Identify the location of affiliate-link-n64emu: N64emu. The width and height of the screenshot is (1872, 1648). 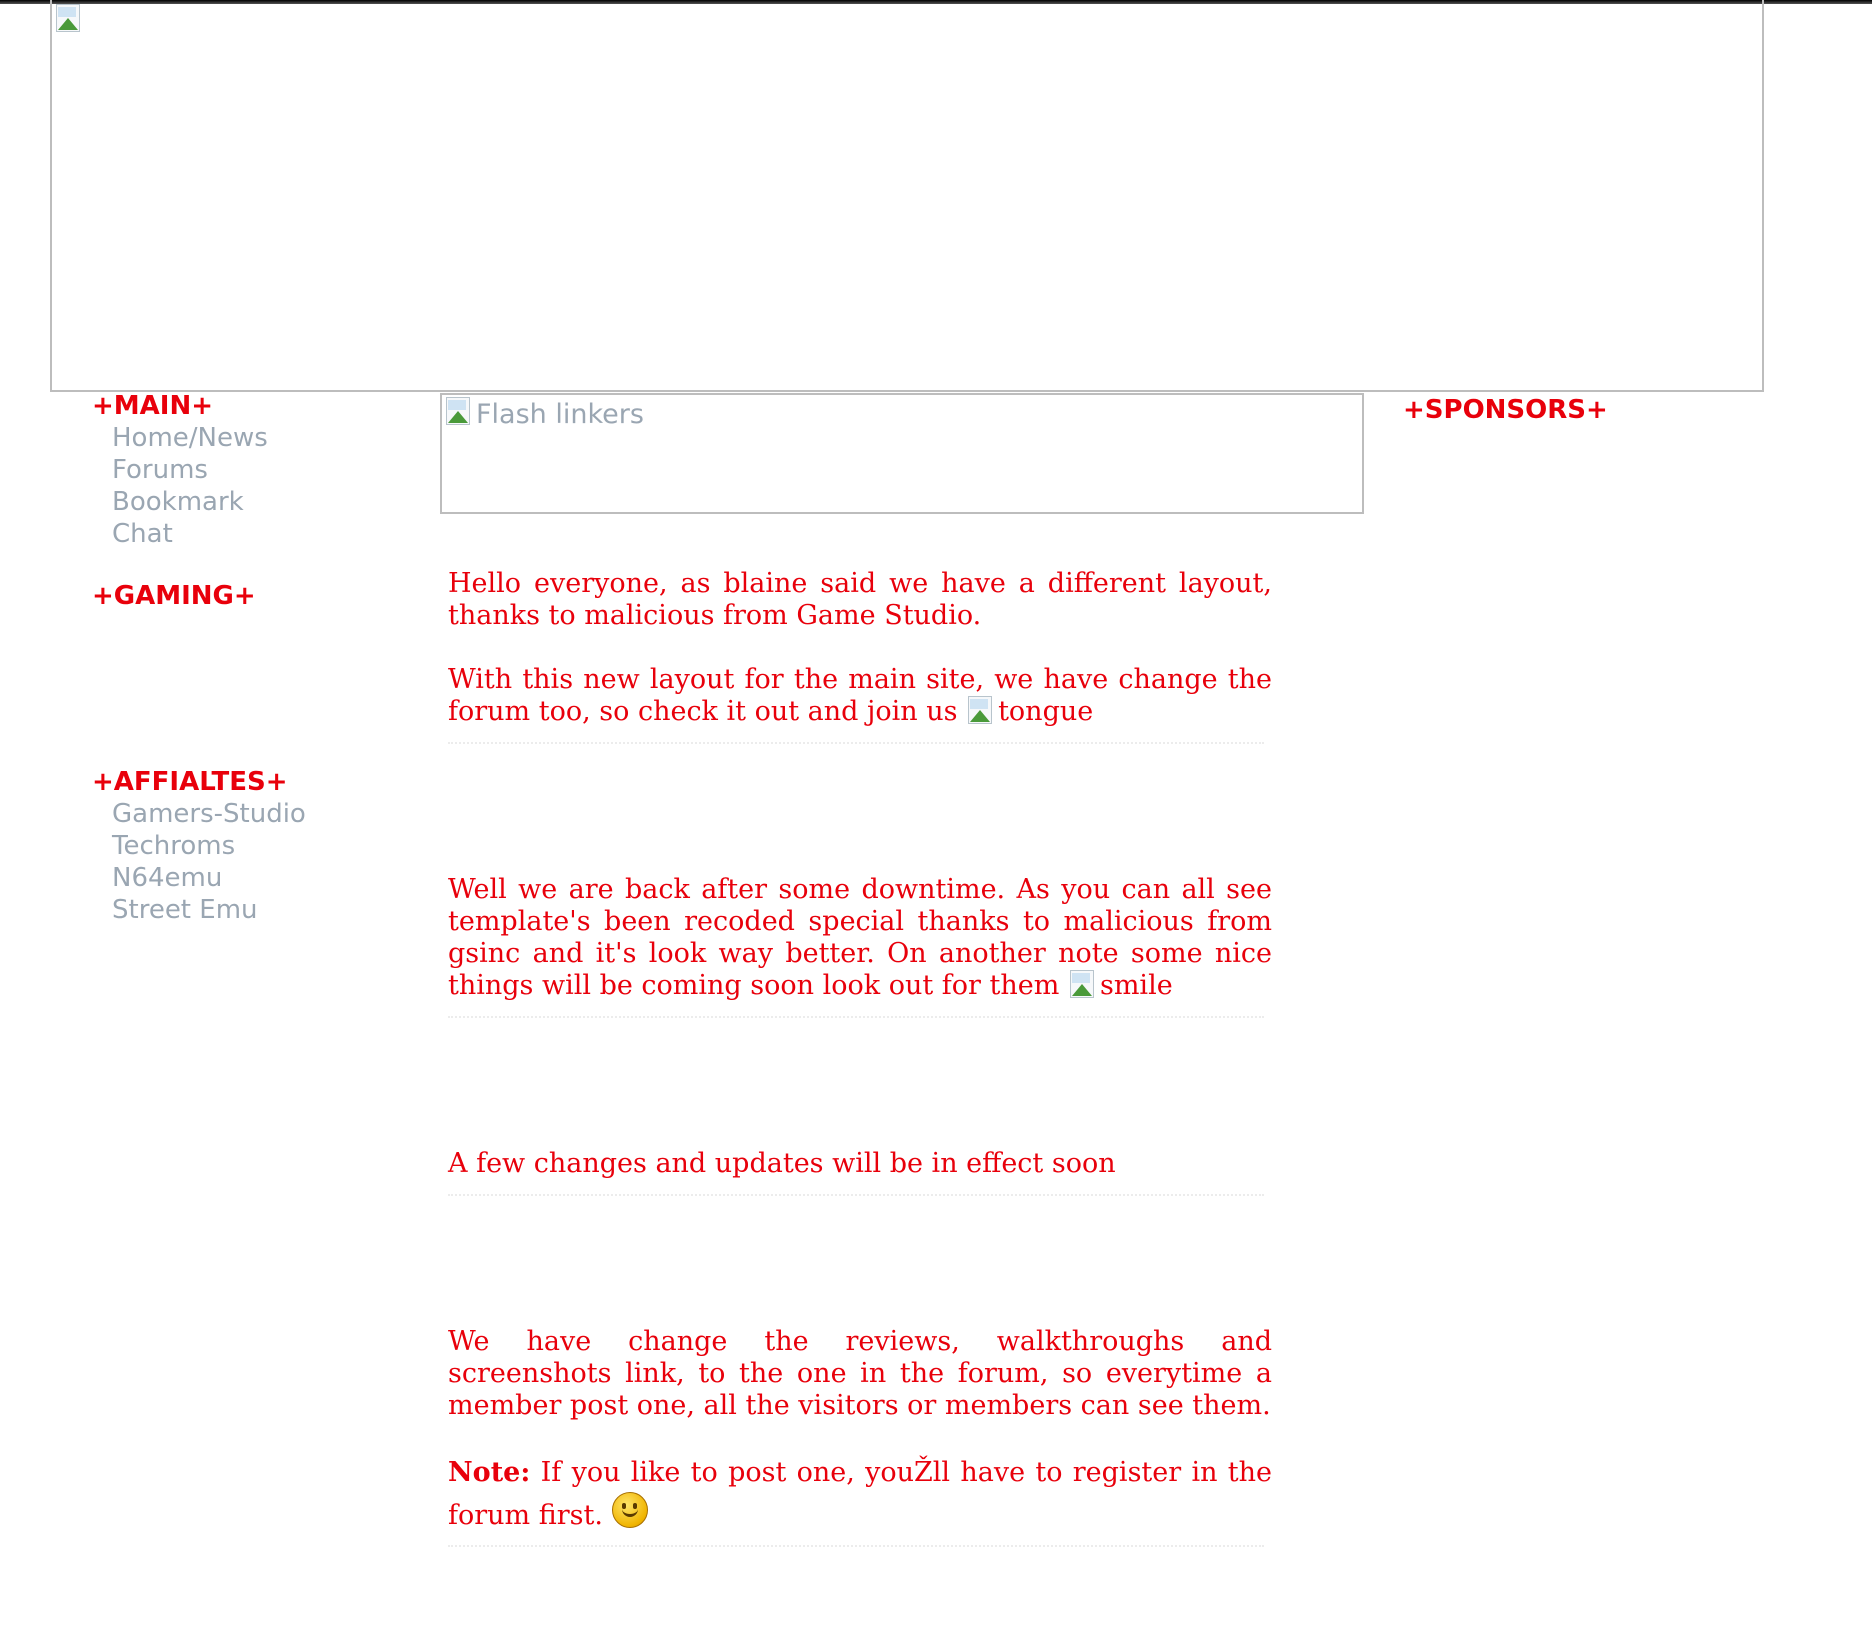
(209, 878).